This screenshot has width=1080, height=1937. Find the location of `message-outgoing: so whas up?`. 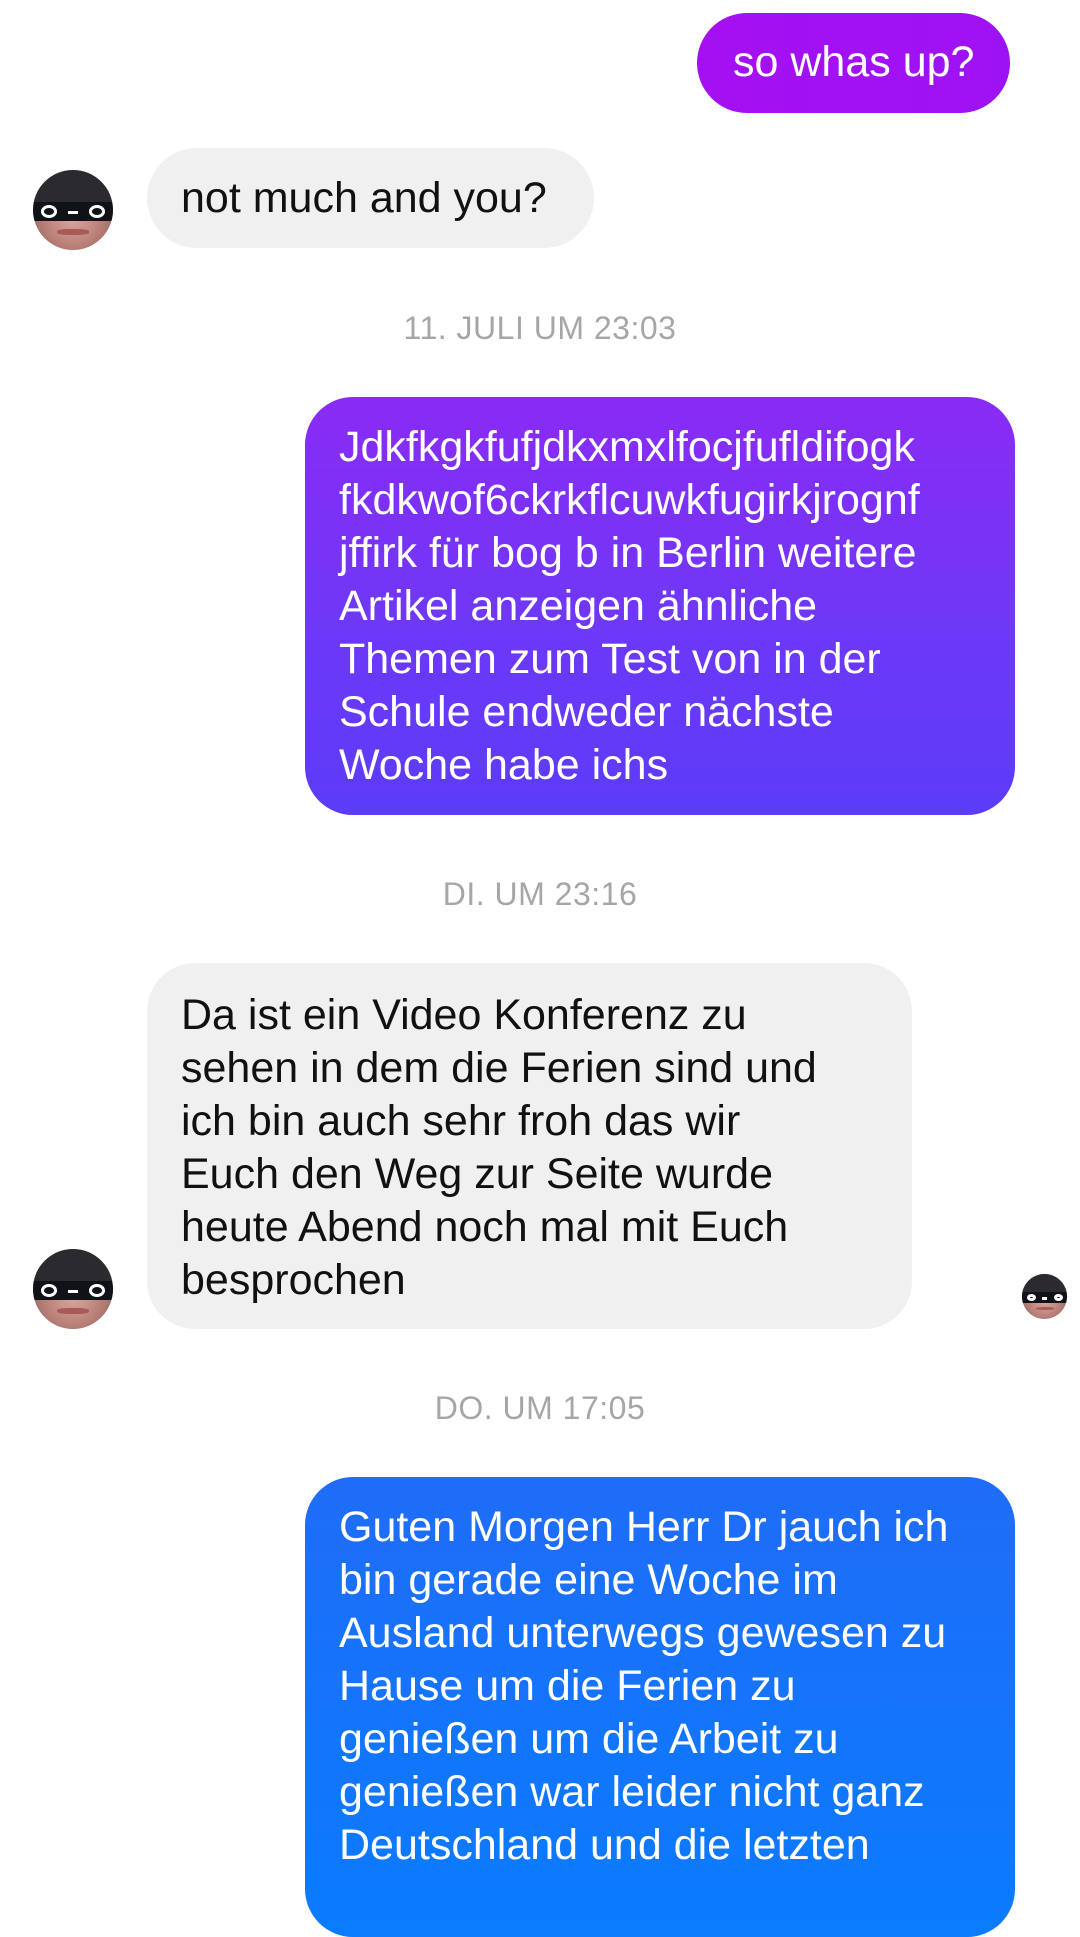

message-outgoing: so whas up? is located at coordinates (854, 63).